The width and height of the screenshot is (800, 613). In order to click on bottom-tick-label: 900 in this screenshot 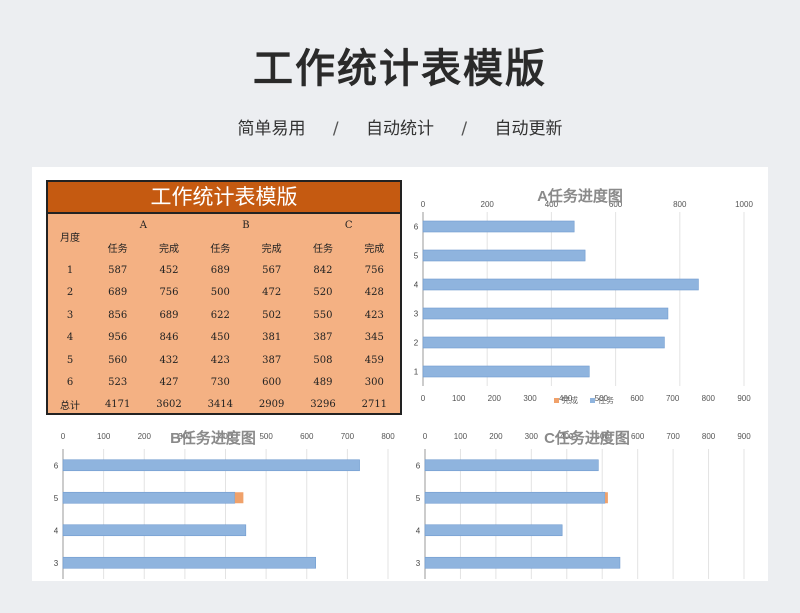, I will do `click(744, 398)`.